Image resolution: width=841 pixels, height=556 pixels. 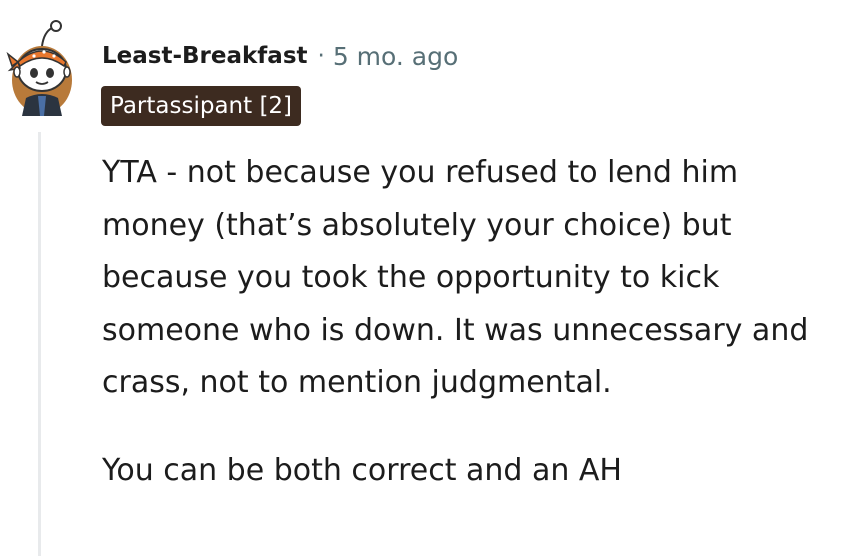 I want to click on timestamp-link: 5 mo. ago, so click(x=395, y=56).